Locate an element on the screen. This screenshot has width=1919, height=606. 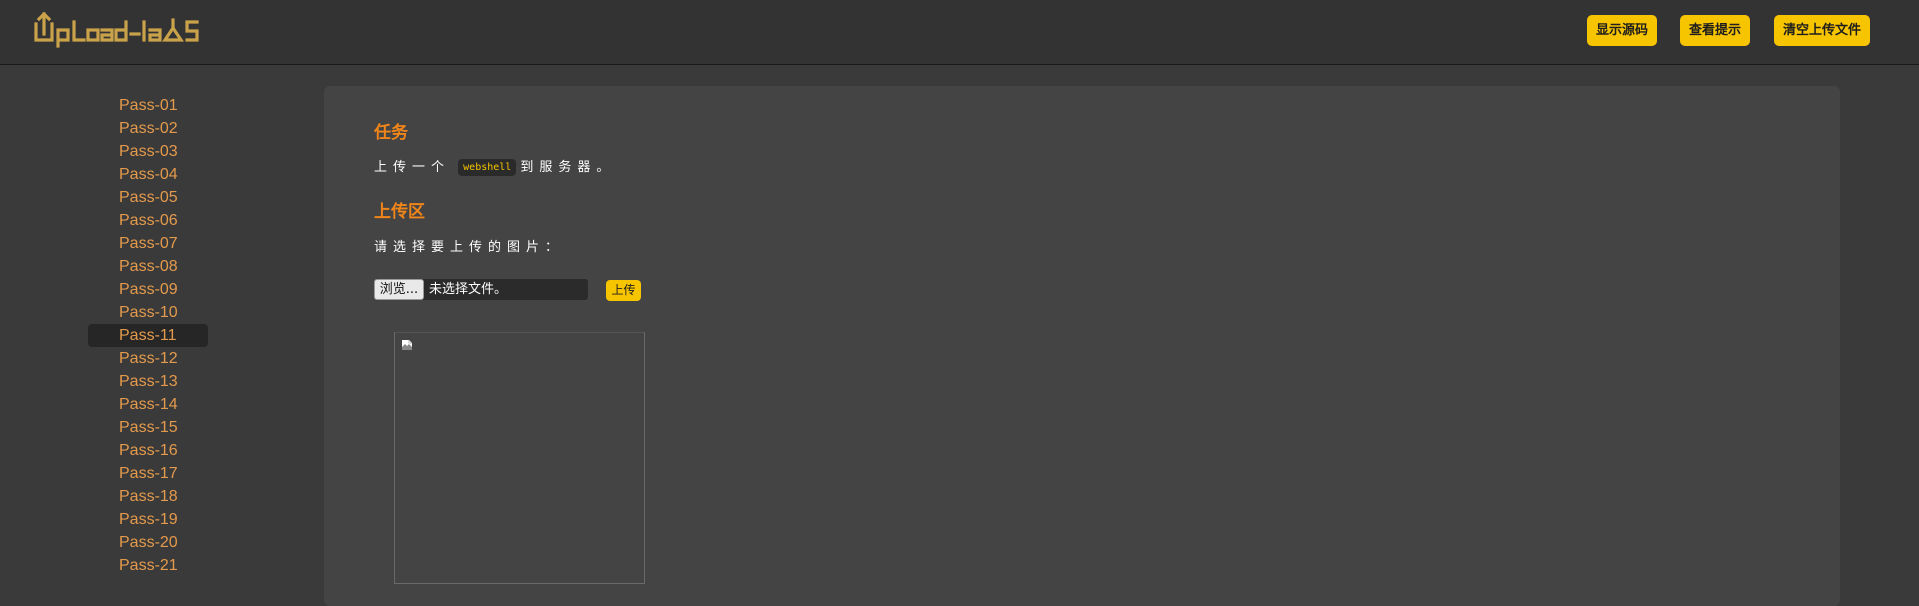
sidebar-item-pass-13: Pass-13 is located at coordinates (148, 381).